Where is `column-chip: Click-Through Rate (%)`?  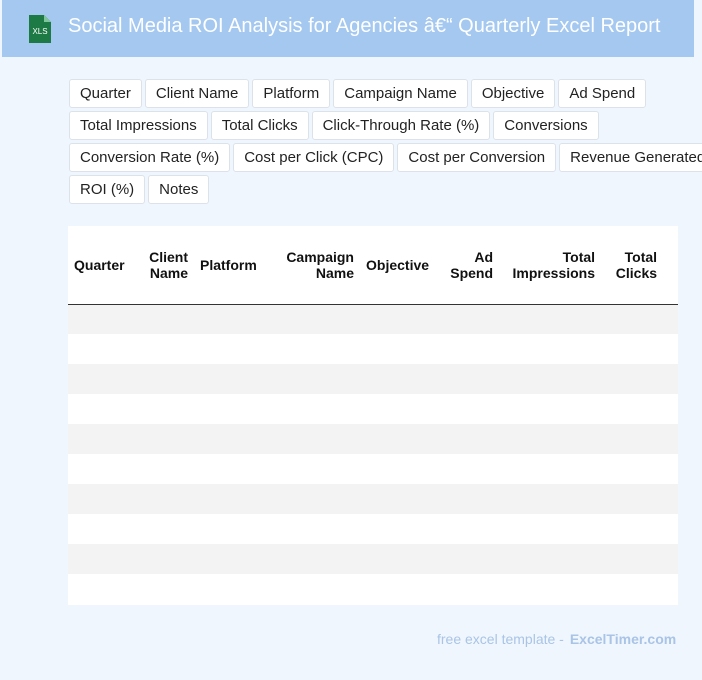 column-chip: Click-Through Rate (%) is located at coordinates (401, 125).